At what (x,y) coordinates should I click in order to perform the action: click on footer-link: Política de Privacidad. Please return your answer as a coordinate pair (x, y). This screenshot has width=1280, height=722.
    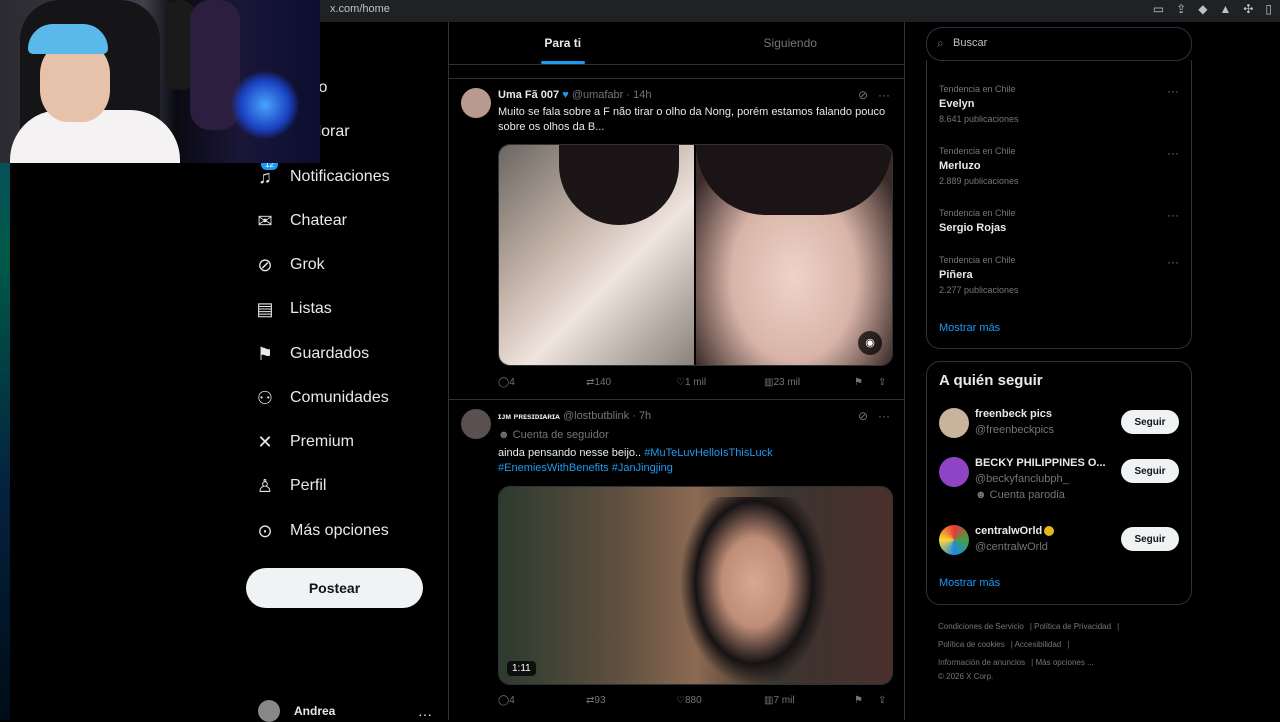
    Looking at the image, I should click on (1072, 626).